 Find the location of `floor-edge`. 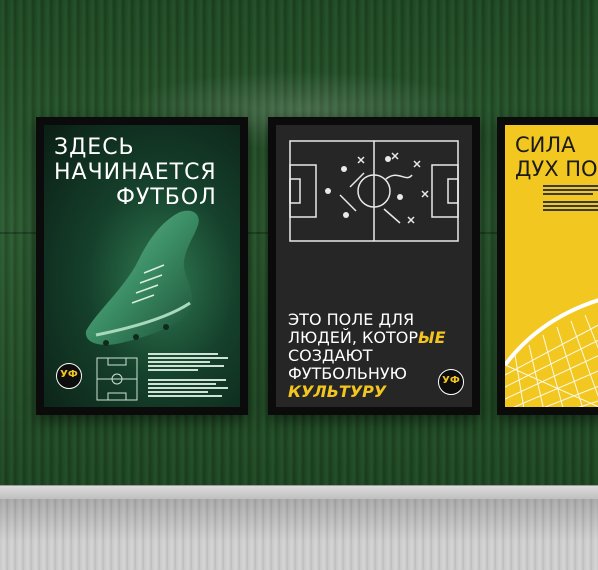

floor-edge is located at coordinates (299, 492).